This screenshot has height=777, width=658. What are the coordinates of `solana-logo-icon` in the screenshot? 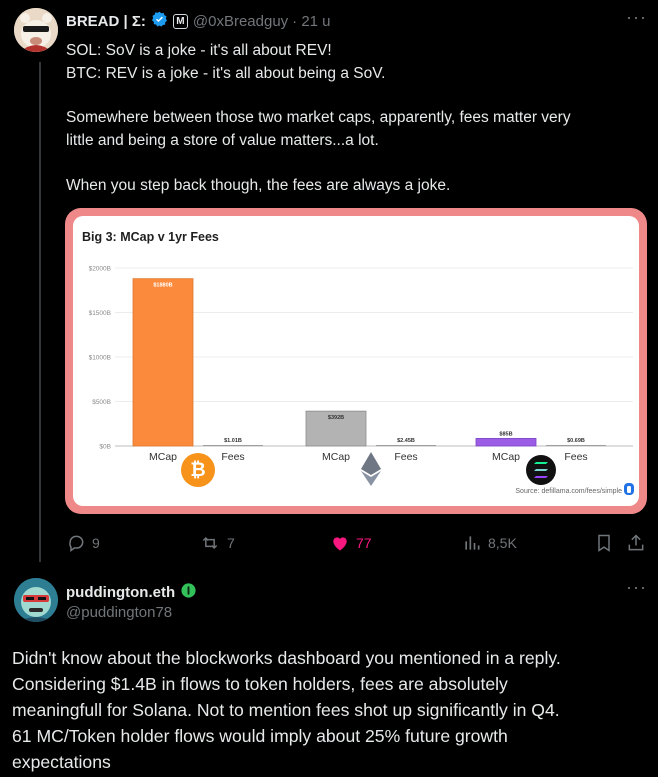 It's located at (541, 470).